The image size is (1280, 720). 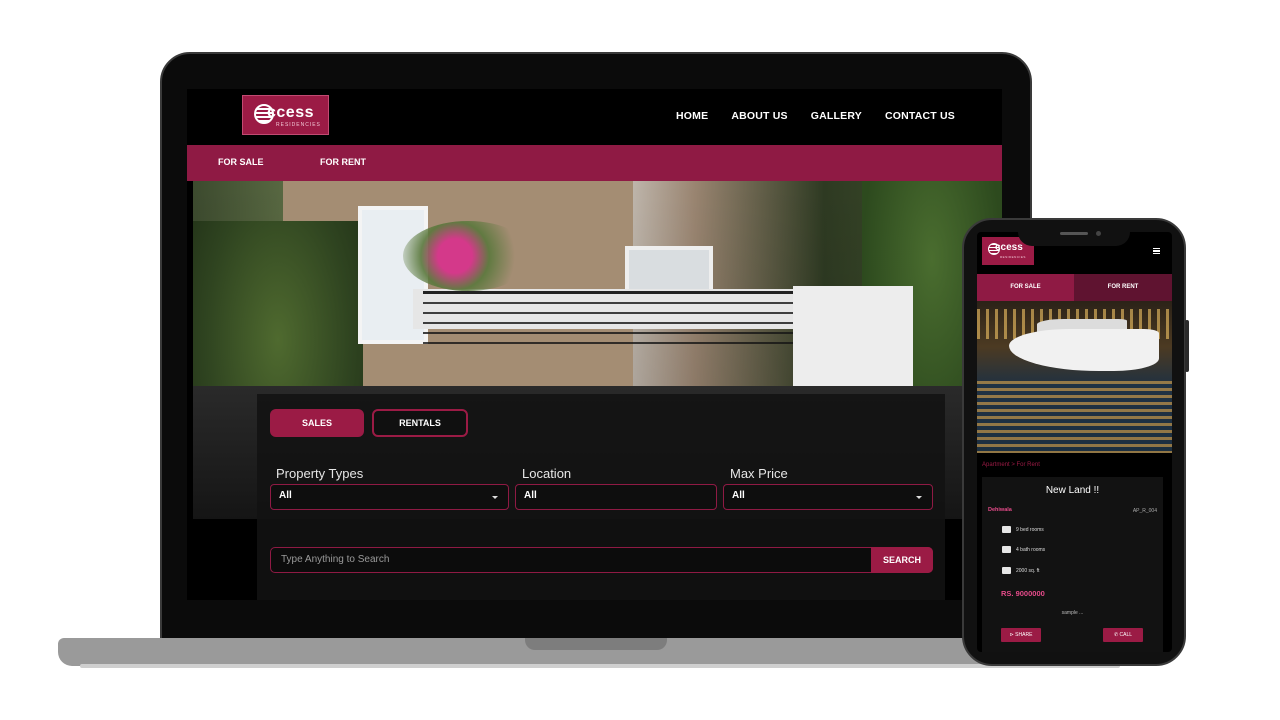 What do you see at coordinates (759, 116) in the screenshot?
I see `nav-about-us: ABOUT US` at bounding box center [759, 116].